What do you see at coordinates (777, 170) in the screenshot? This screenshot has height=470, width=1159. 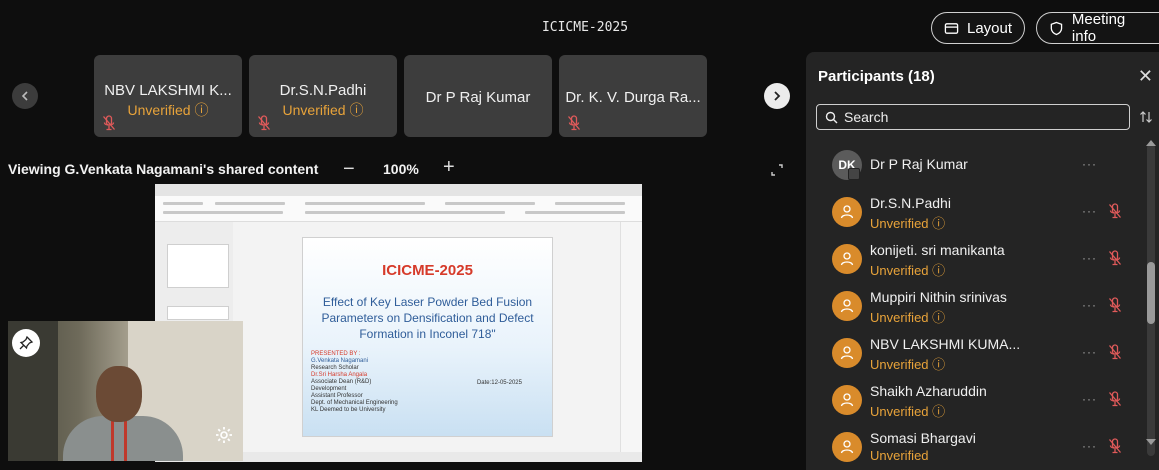 I see `expand-icon` at bounding box center [777, 170].